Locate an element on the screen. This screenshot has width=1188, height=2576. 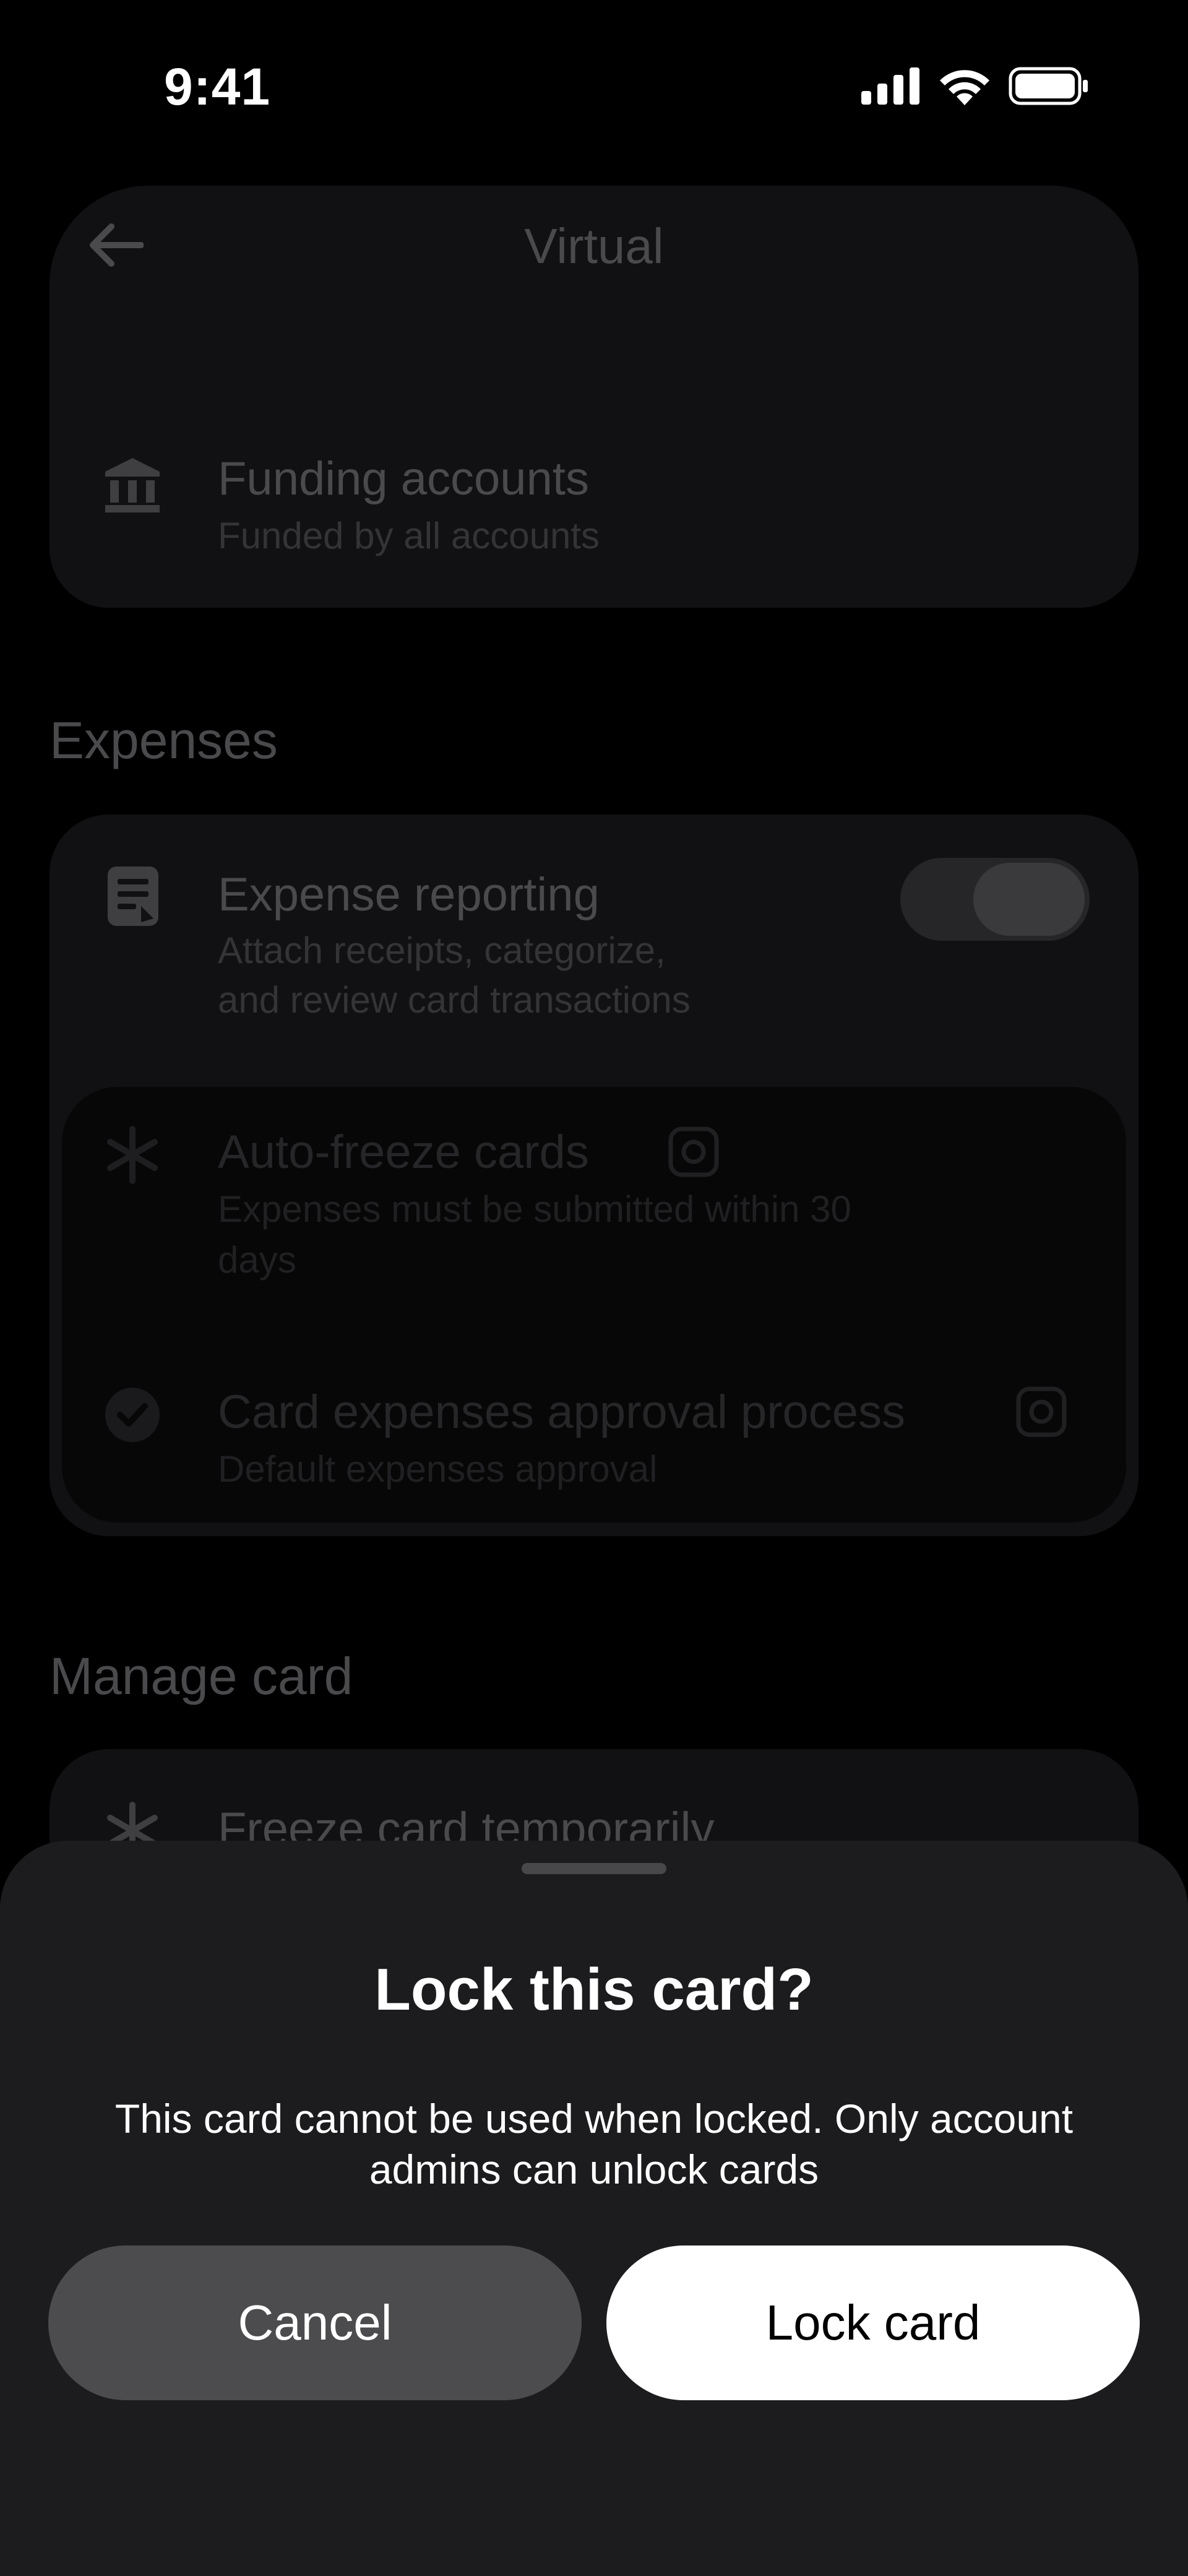
expense-reporting-subtitle-1: Attach receipts, categorize, is located at coordinates (442, 950).